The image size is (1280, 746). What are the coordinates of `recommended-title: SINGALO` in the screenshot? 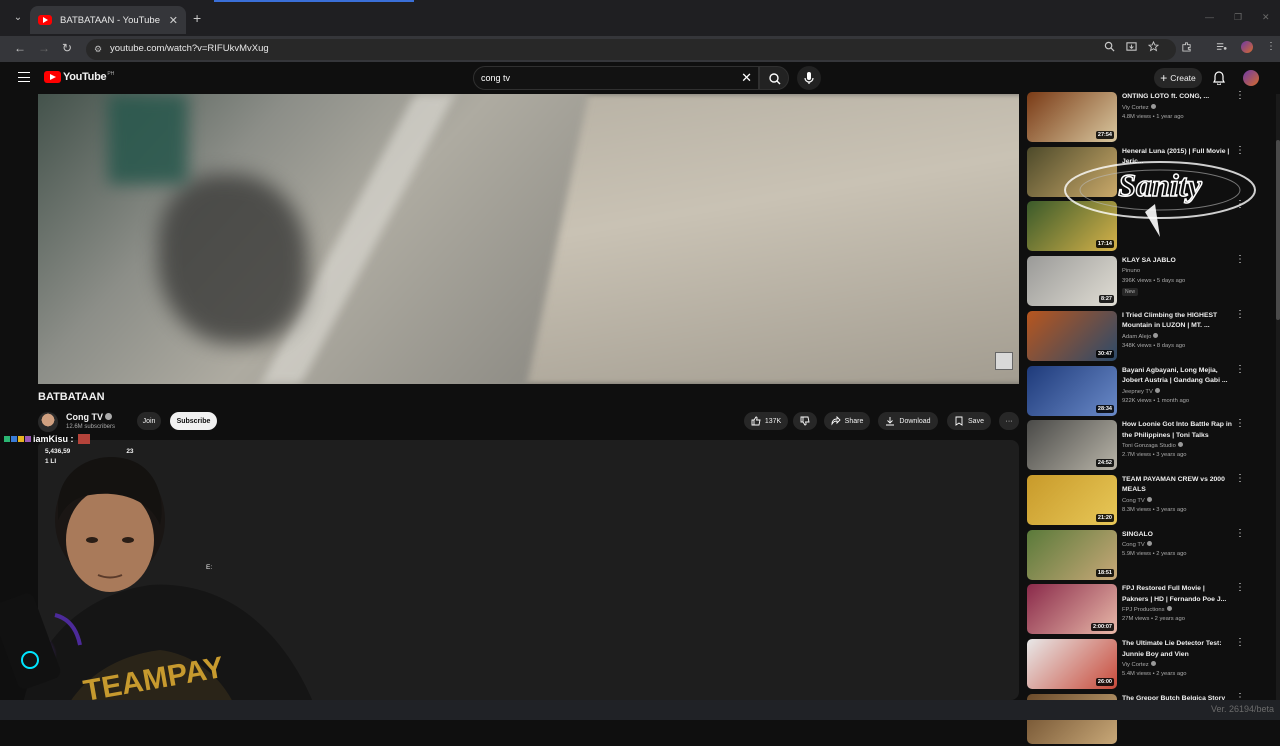 It's located at (1177, 535).